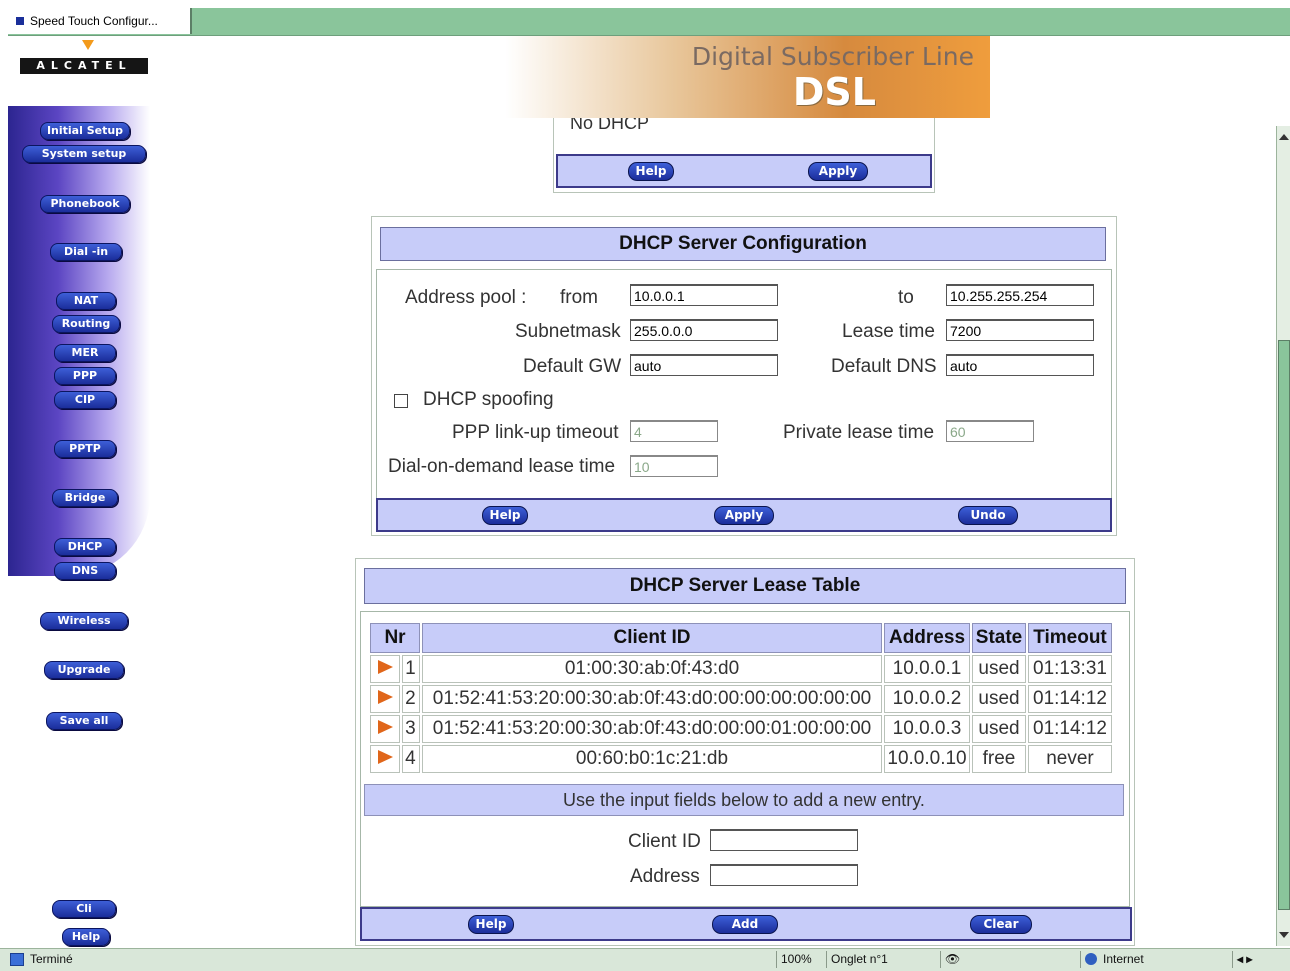 This screenshot has width=1290, height=971. I want to click on config-undo-button: Undo, so click(988, 515).